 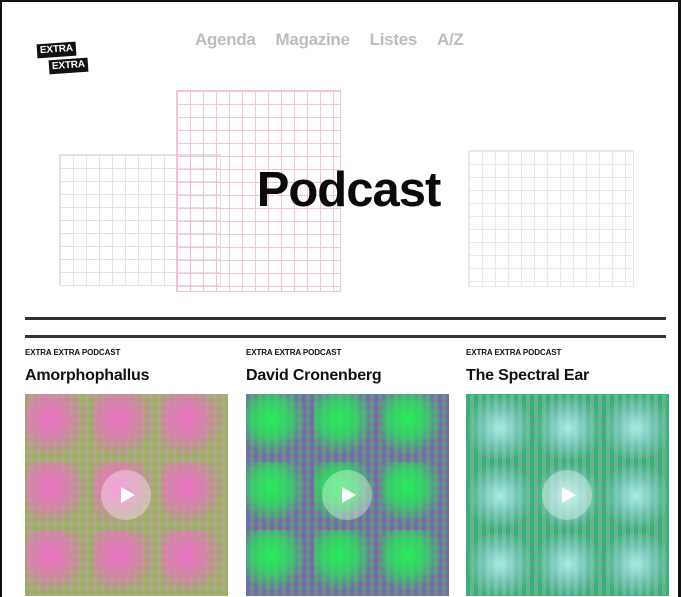 I want to click on logo-line-2: EXTRA, so click(x=68, y=66).